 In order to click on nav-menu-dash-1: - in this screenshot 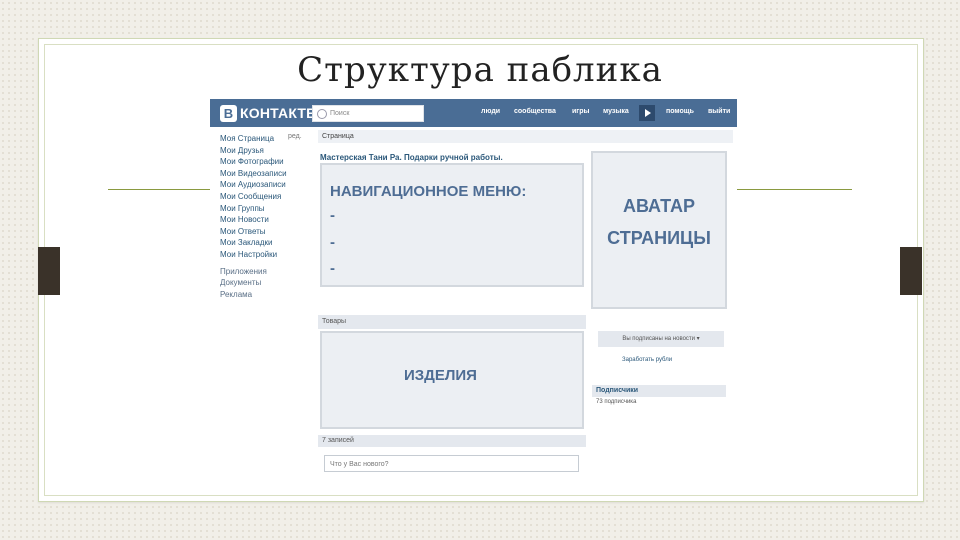, I will do `click(332, 215)`.